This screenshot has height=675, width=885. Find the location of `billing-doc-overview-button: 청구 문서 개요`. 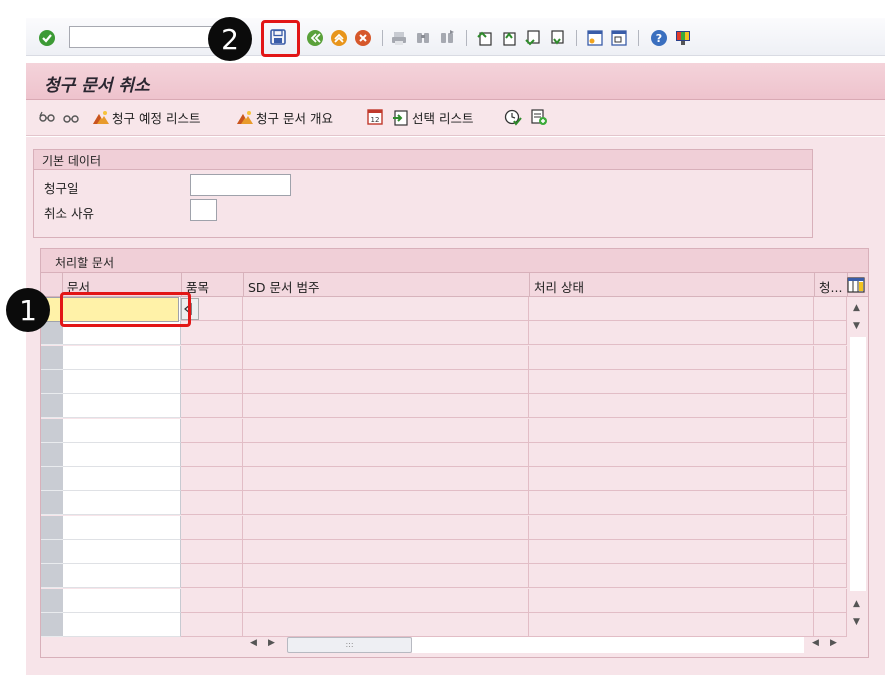

billing-doc-overview-button: 청구 문서 개요 is located at coordinates (284, 117).